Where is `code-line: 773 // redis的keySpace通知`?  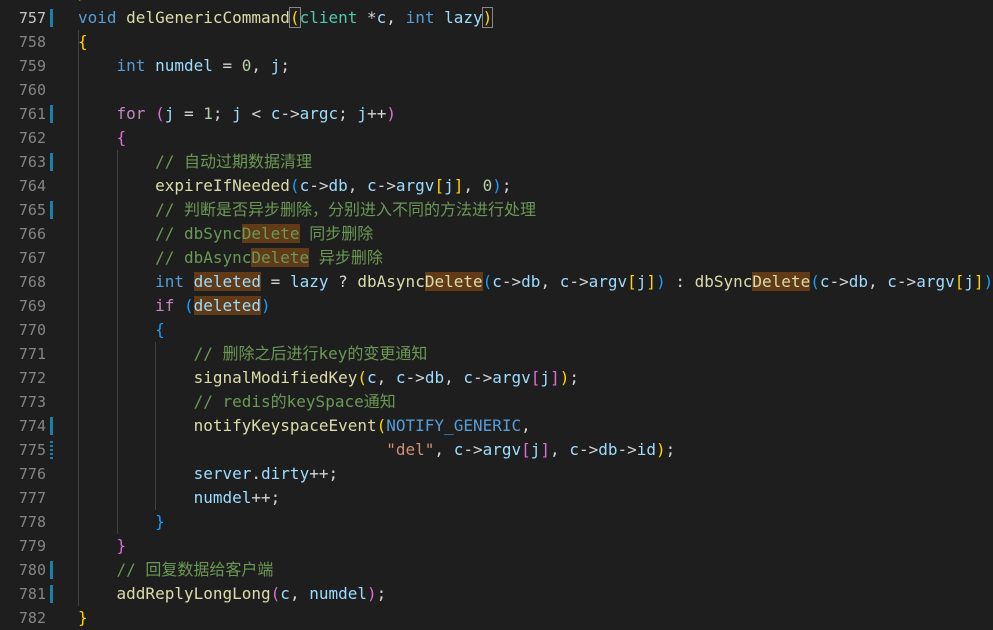 code-line: 773 // redis的keySpace通知 is located at coordinates (496, 402).